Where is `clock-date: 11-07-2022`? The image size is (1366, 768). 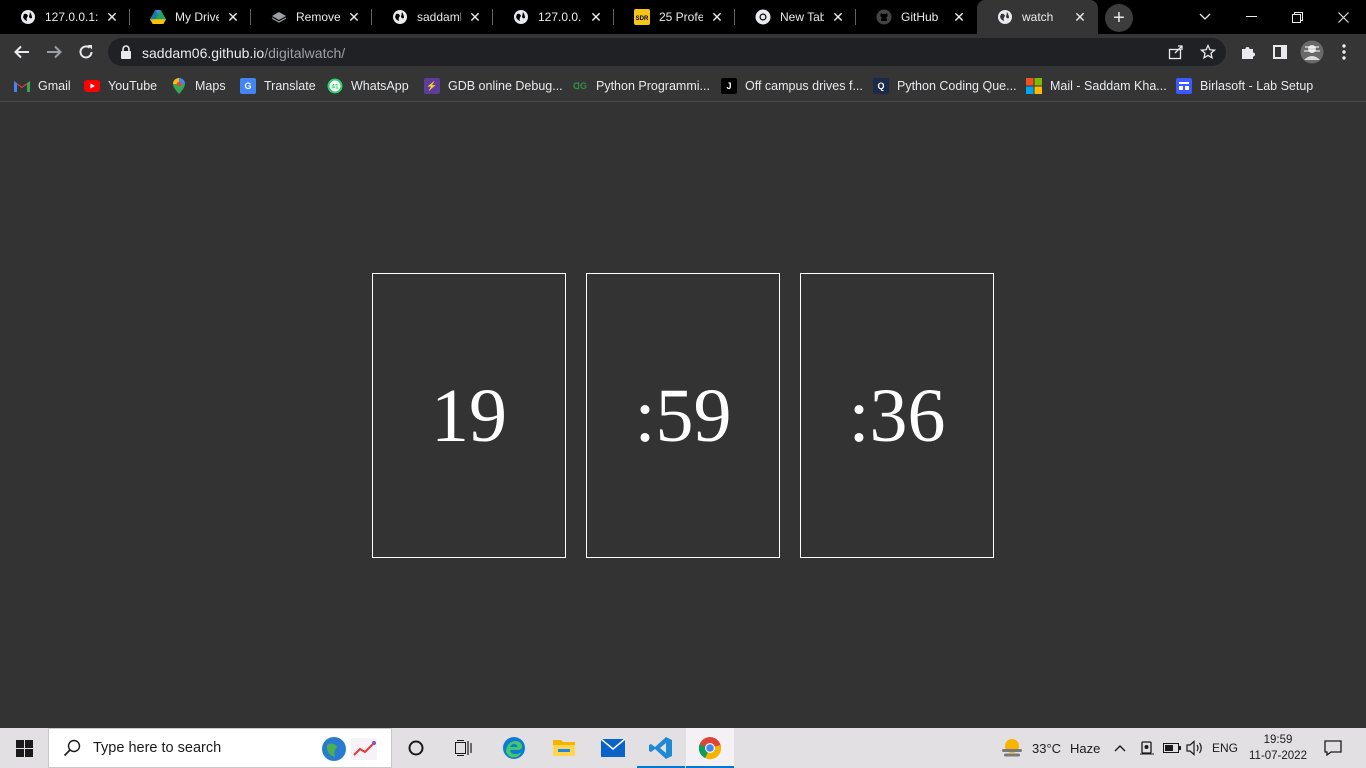 clock-date: 11-07-2022 is located at coordinates (1278, 756).